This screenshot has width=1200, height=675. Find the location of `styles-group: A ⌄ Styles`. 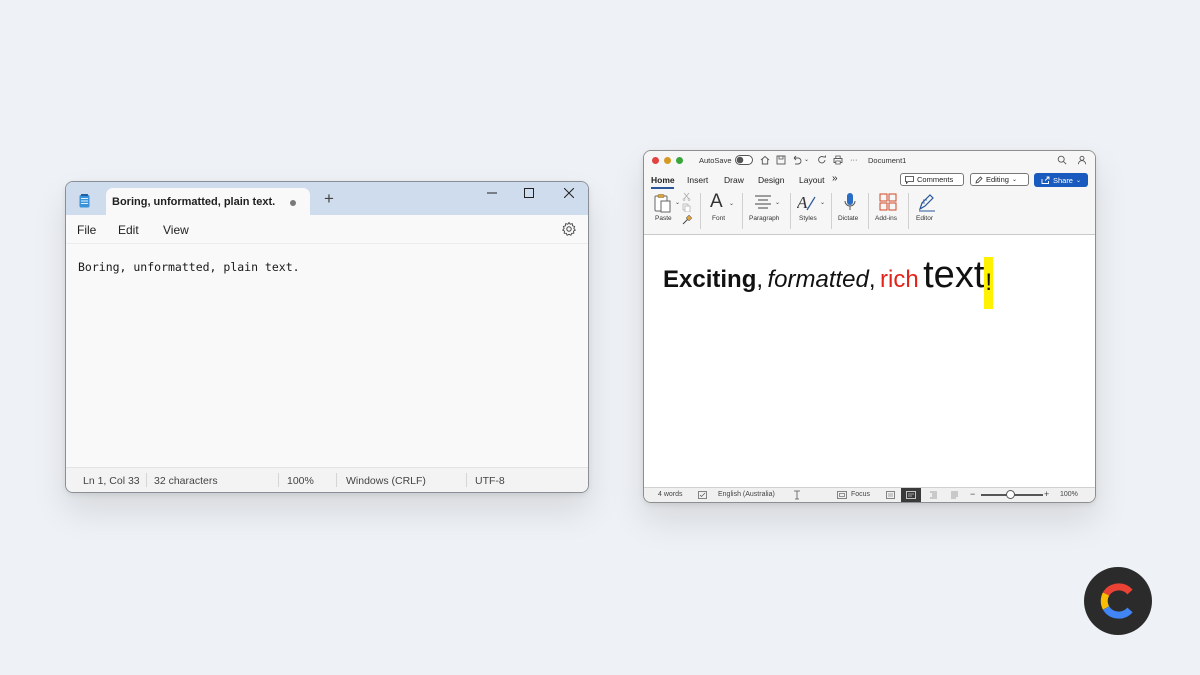

styles-group: A ⌄ Styles is located at coordinates (812, 211).